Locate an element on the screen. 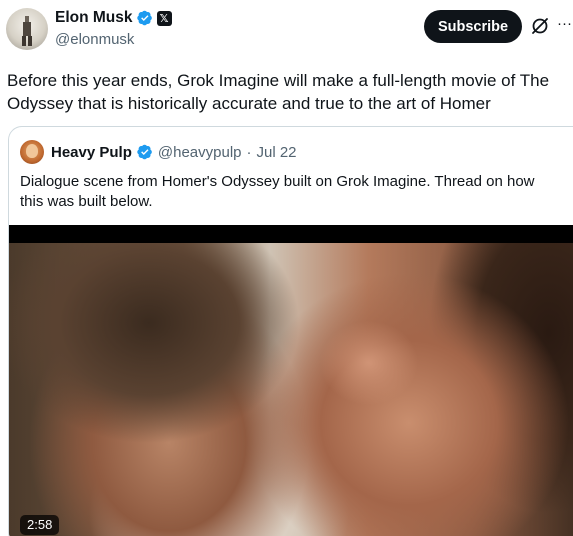  author-display-name: Elon Musk is located at coordinates (94, 18).